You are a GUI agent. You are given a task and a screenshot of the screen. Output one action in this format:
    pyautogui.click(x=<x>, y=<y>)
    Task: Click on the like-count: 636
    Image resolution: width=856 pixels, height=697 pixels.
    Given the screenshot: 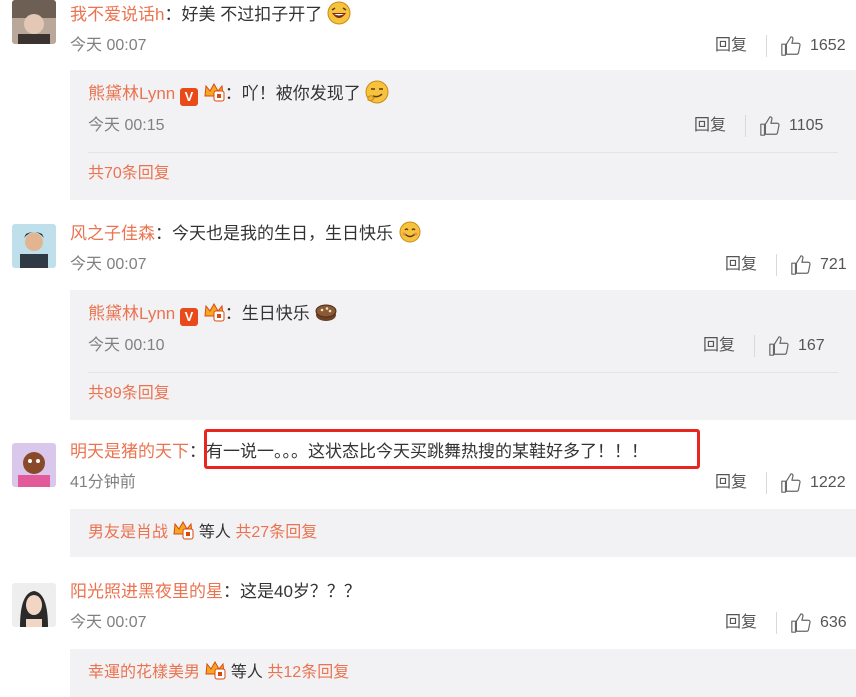 What is the action you would take?
    pyautogui.click(x=833, y=622)
    